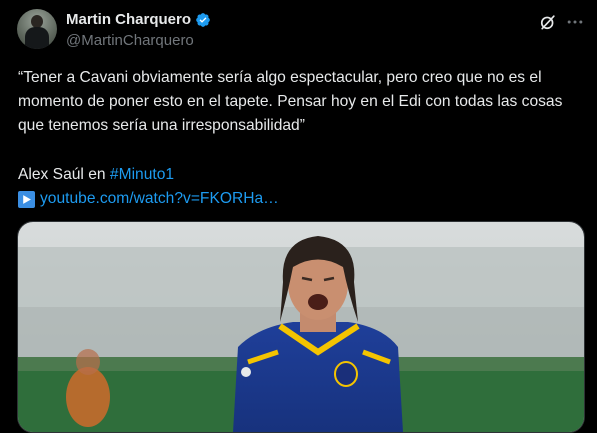 The image size is (597, 433). Describe the element at coordinates (37, 29) in the screenshot. I see `author-avatar` at that location.